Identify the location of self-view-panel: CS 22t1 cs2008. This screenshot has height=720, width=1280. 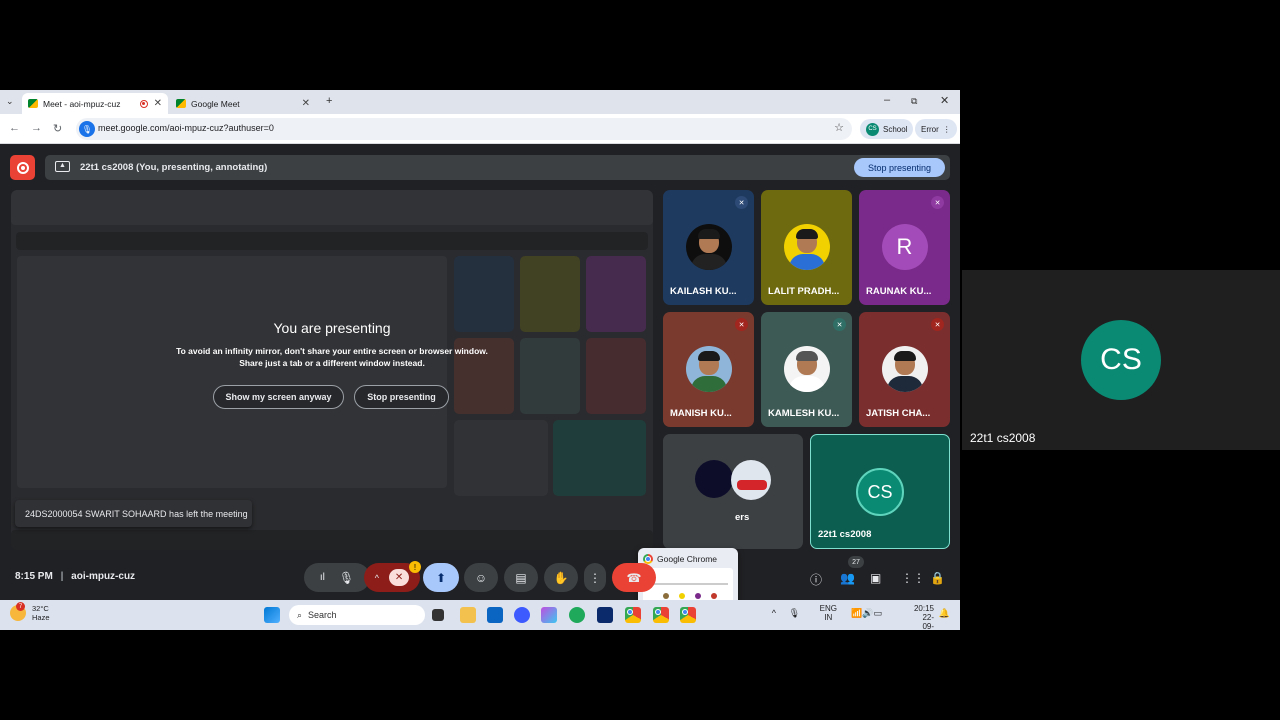
(1121, 360).